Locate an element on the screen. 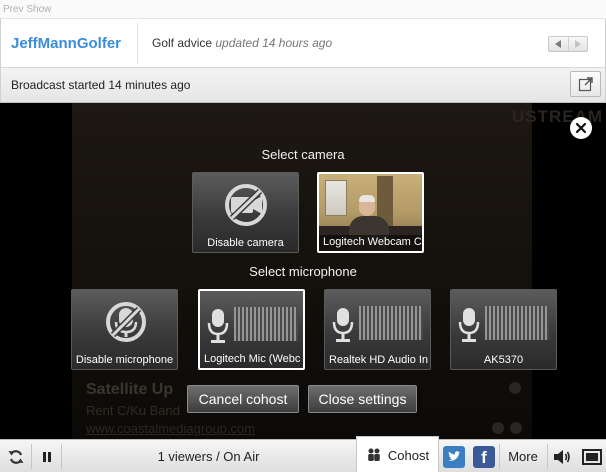  ak5370-option: AK5370 is located at coordinates (503, 329).